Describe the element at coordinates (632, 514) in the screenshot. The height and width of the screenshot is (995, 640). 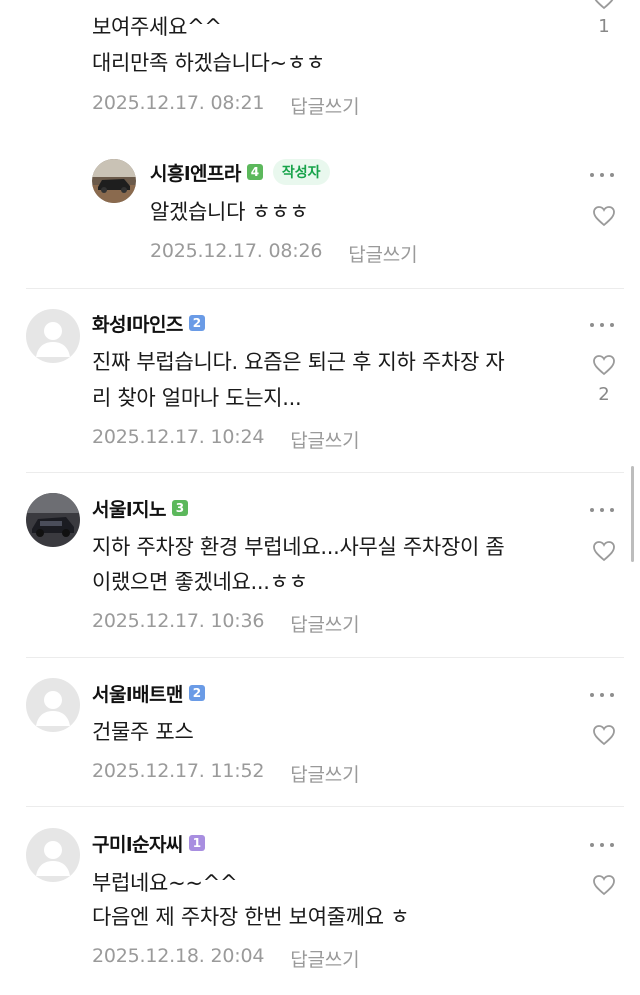
I see `scrollbar` at that location.